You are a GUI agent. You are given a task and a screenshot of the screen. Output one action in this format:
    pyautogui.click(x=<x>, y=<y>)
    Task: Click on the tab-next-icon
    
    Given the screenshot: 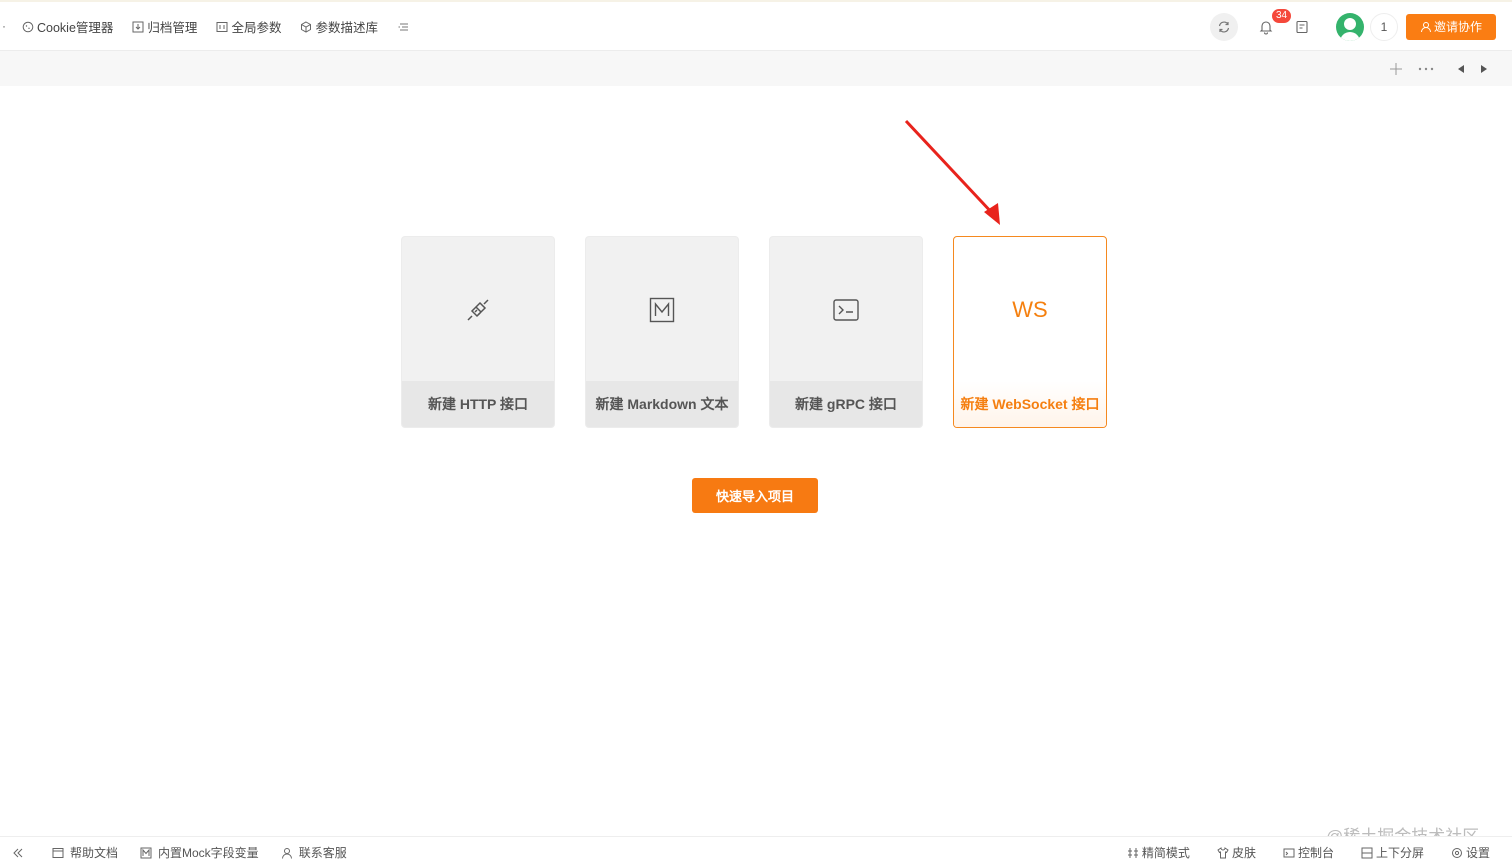 What is the action you would take?
    pyautogui.click(x=1484, y=68)
    